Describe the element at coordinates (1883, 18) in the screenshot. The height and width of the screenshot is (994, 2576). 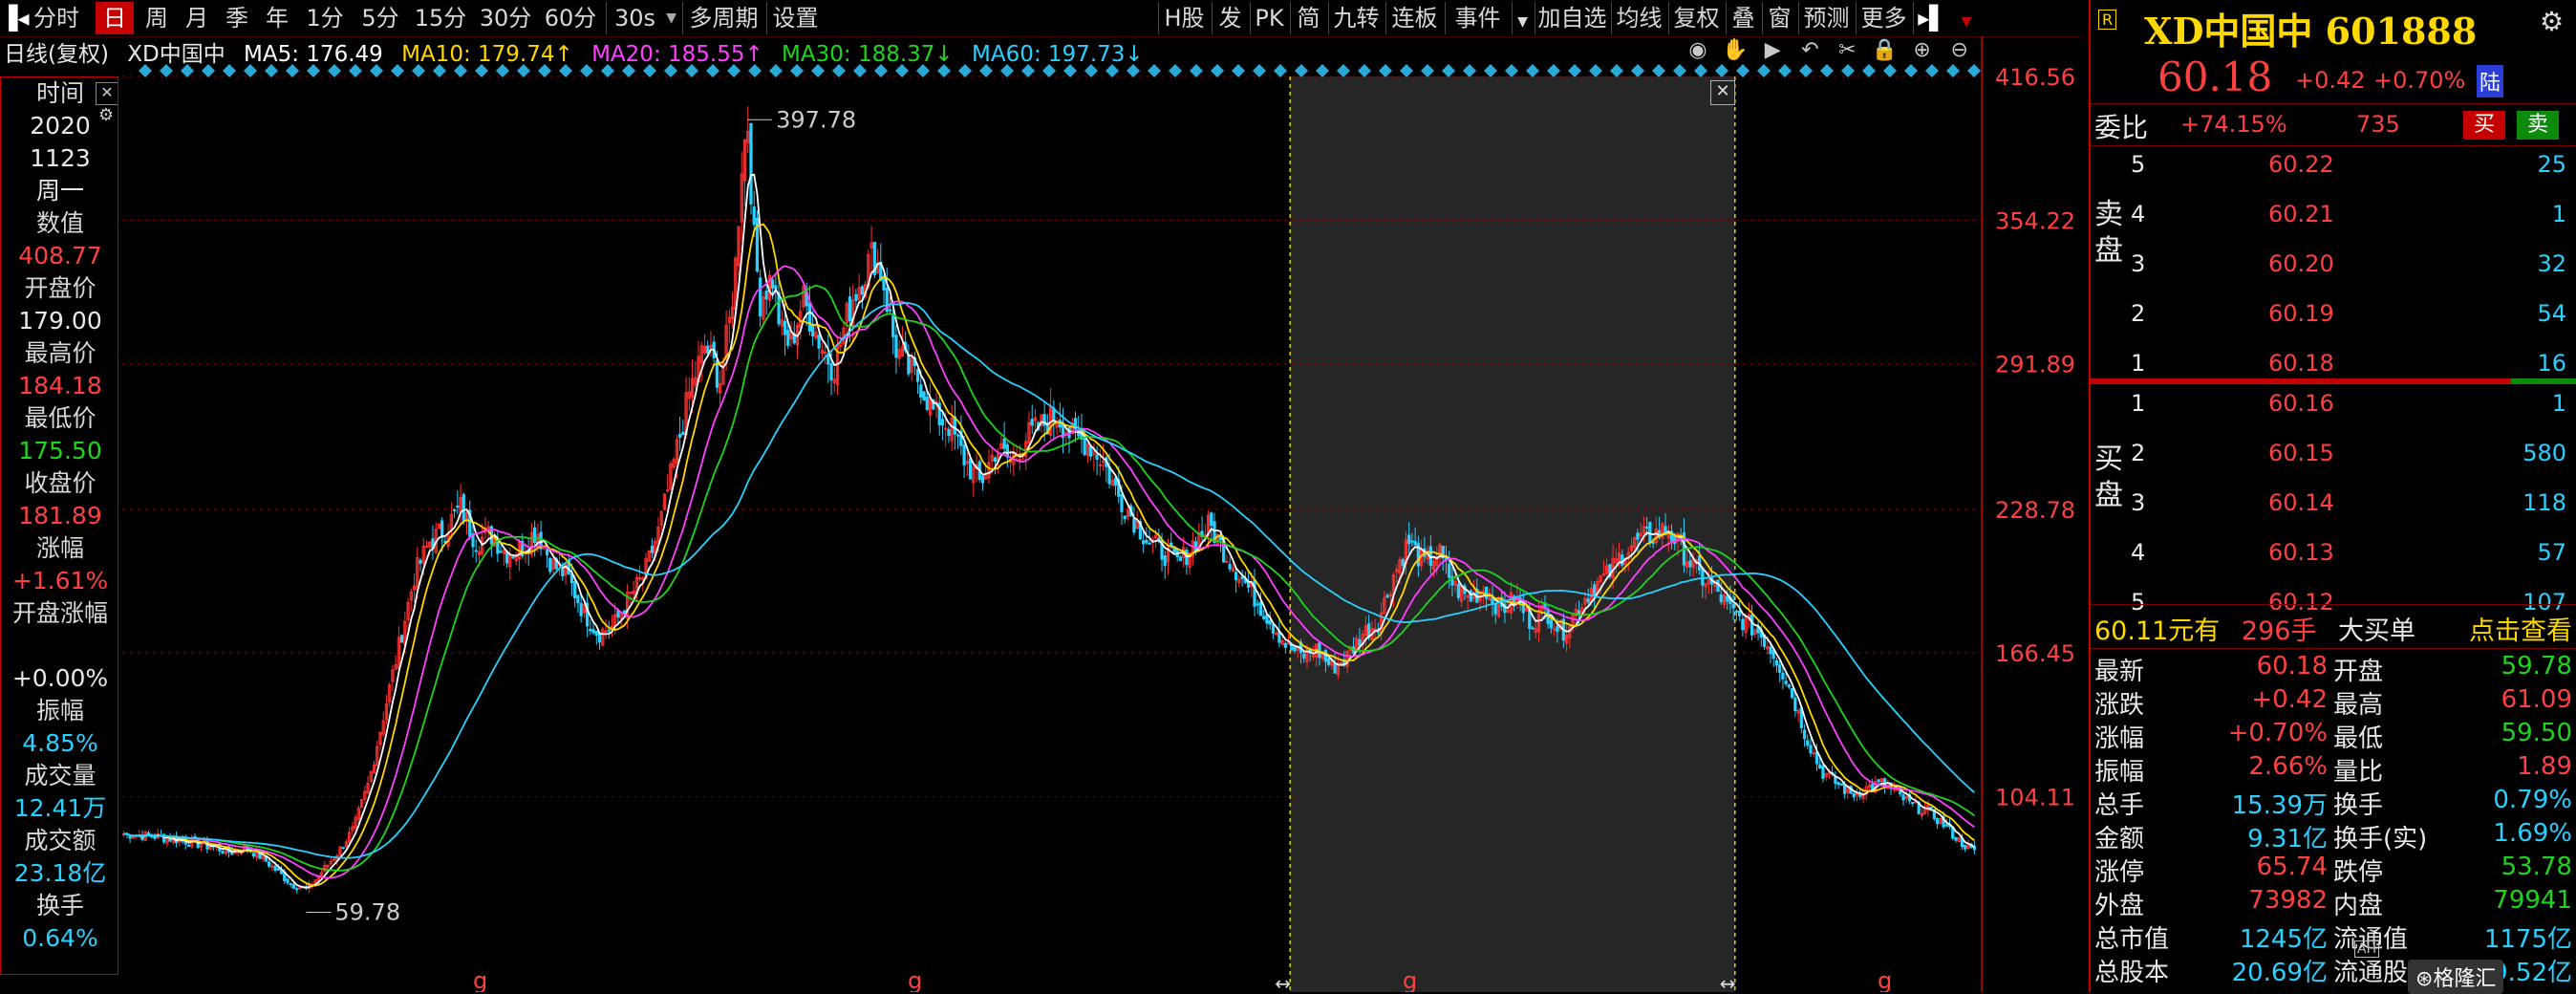
I see `more-button: 更多` at that location.